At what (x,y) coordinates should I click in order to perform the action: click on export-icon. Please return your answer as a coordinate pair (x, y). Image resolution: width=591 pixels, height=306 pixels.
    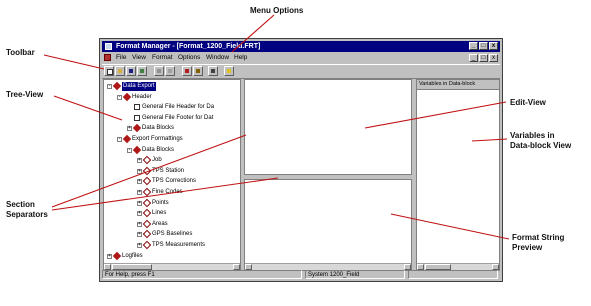
    Looking at the image, I should click on (142, 71).